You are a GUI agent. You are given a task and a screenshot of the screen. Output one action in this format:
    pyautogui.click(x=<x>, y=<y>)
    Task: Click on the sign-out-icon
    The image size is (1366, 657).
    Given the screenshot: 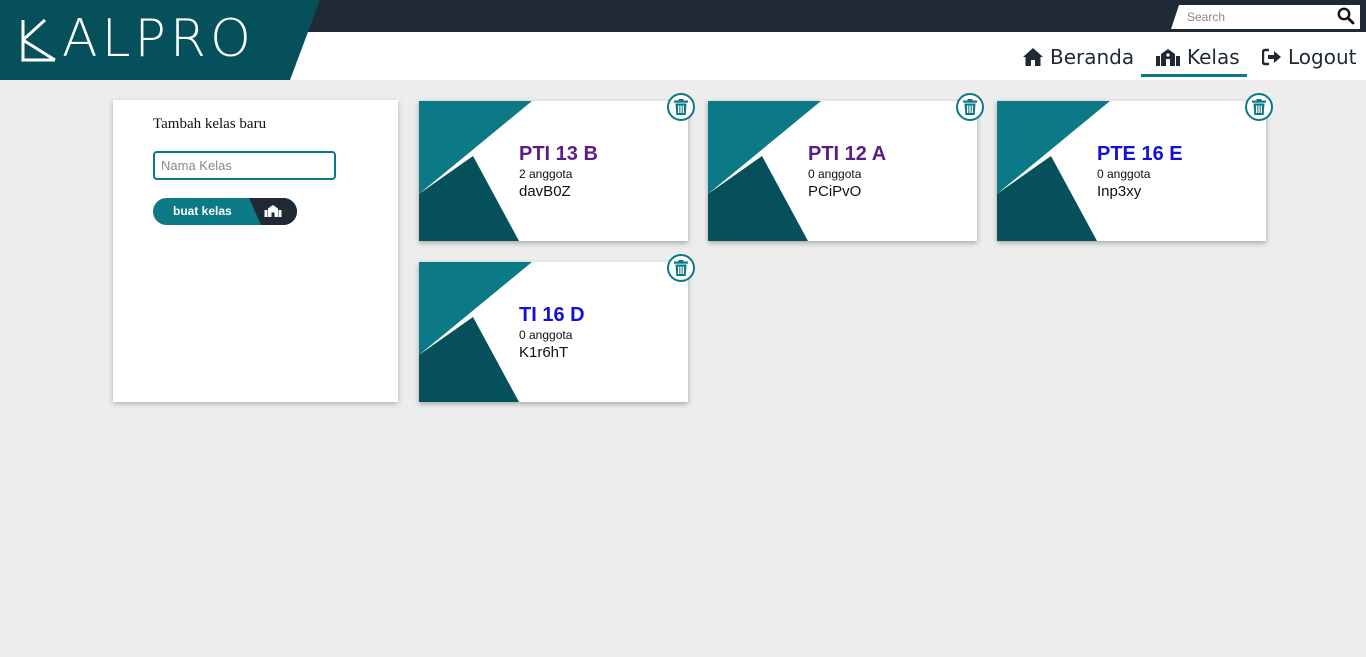 What is the action you would take?
    pyautogui.click(x=1271, y=57)
    